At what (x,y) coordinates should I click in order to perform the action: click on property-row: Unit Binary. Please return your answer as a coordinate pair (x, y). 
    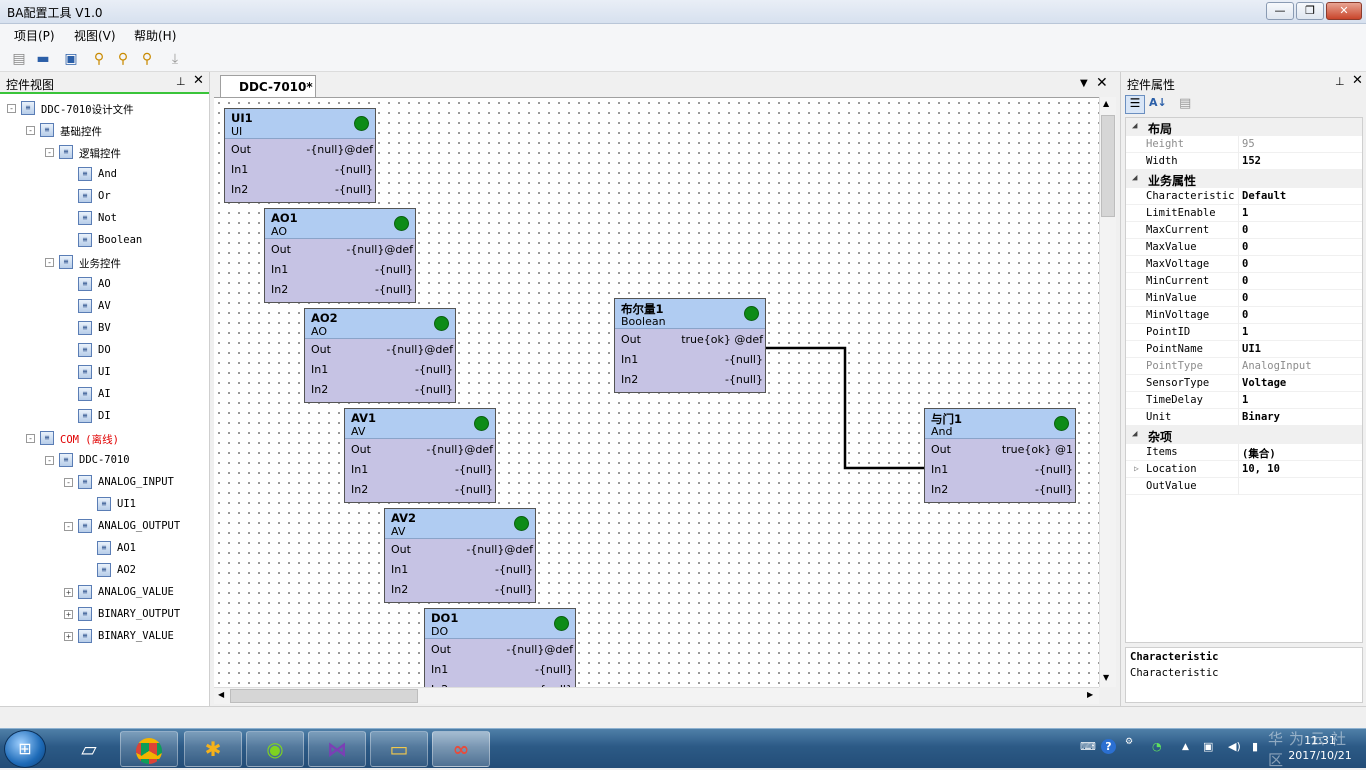
    Looking at the image, I should click on (1244, 417).